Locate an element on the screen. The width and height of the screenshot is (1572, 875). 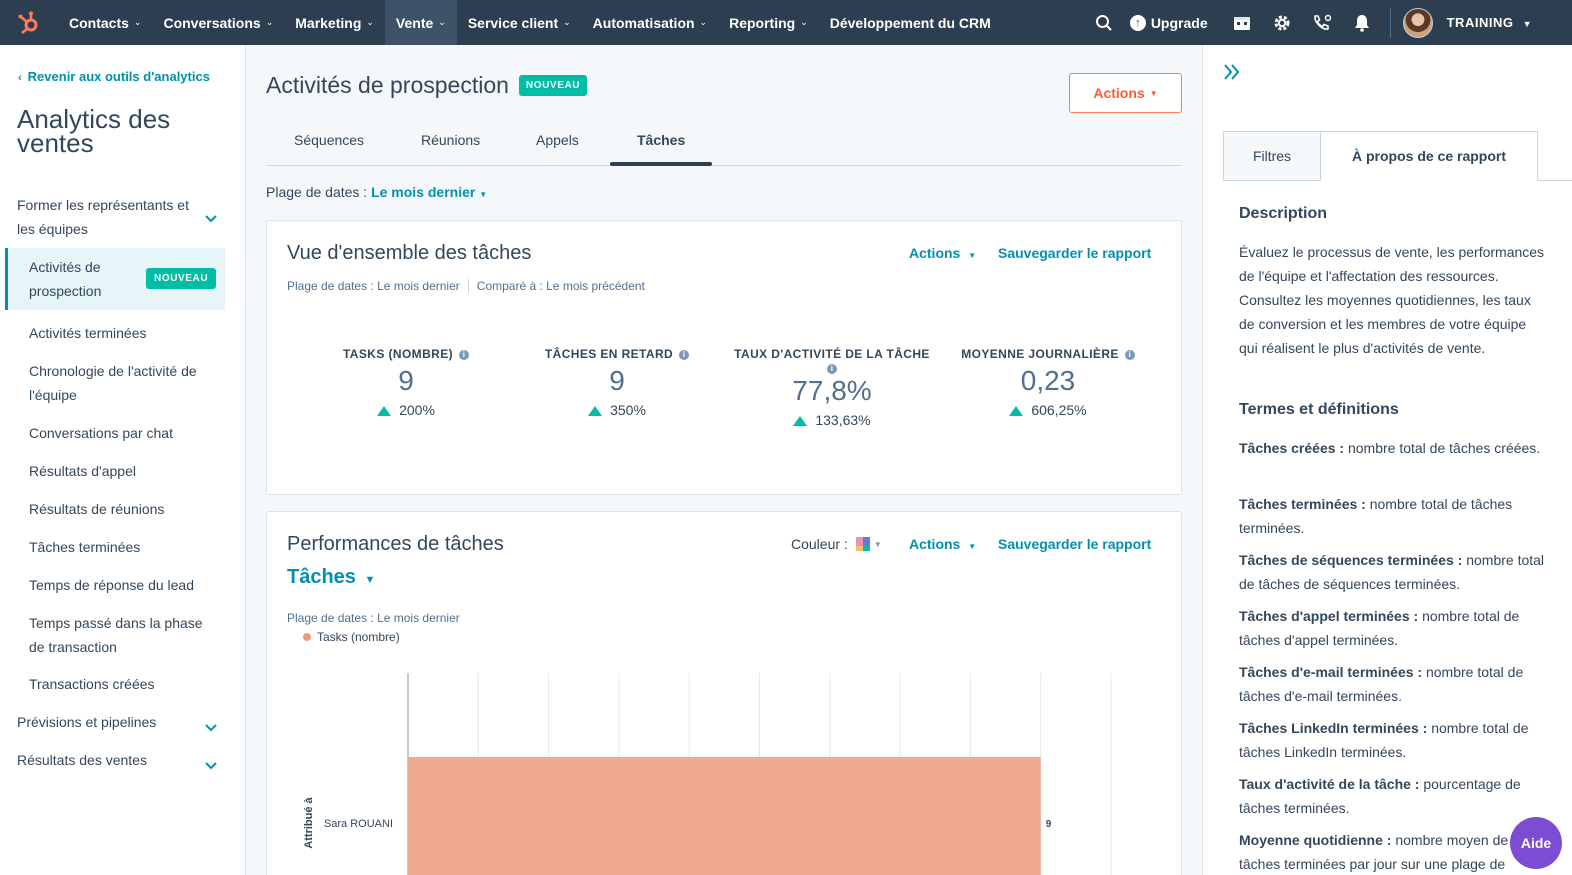
actions-button: Actions ▼ is located at coordinates (1125, 93).